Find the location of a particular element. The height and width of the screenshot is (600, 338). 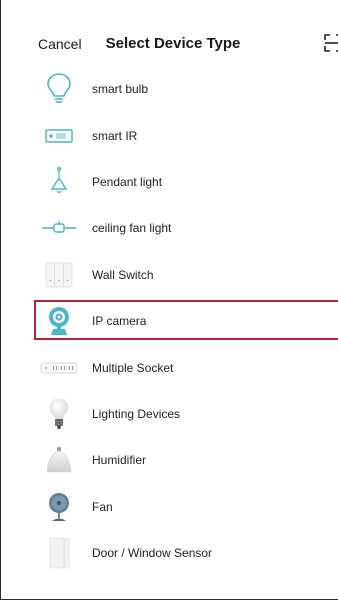

device-item-smart-ir: smart IR is located at coordinates (169, 135).